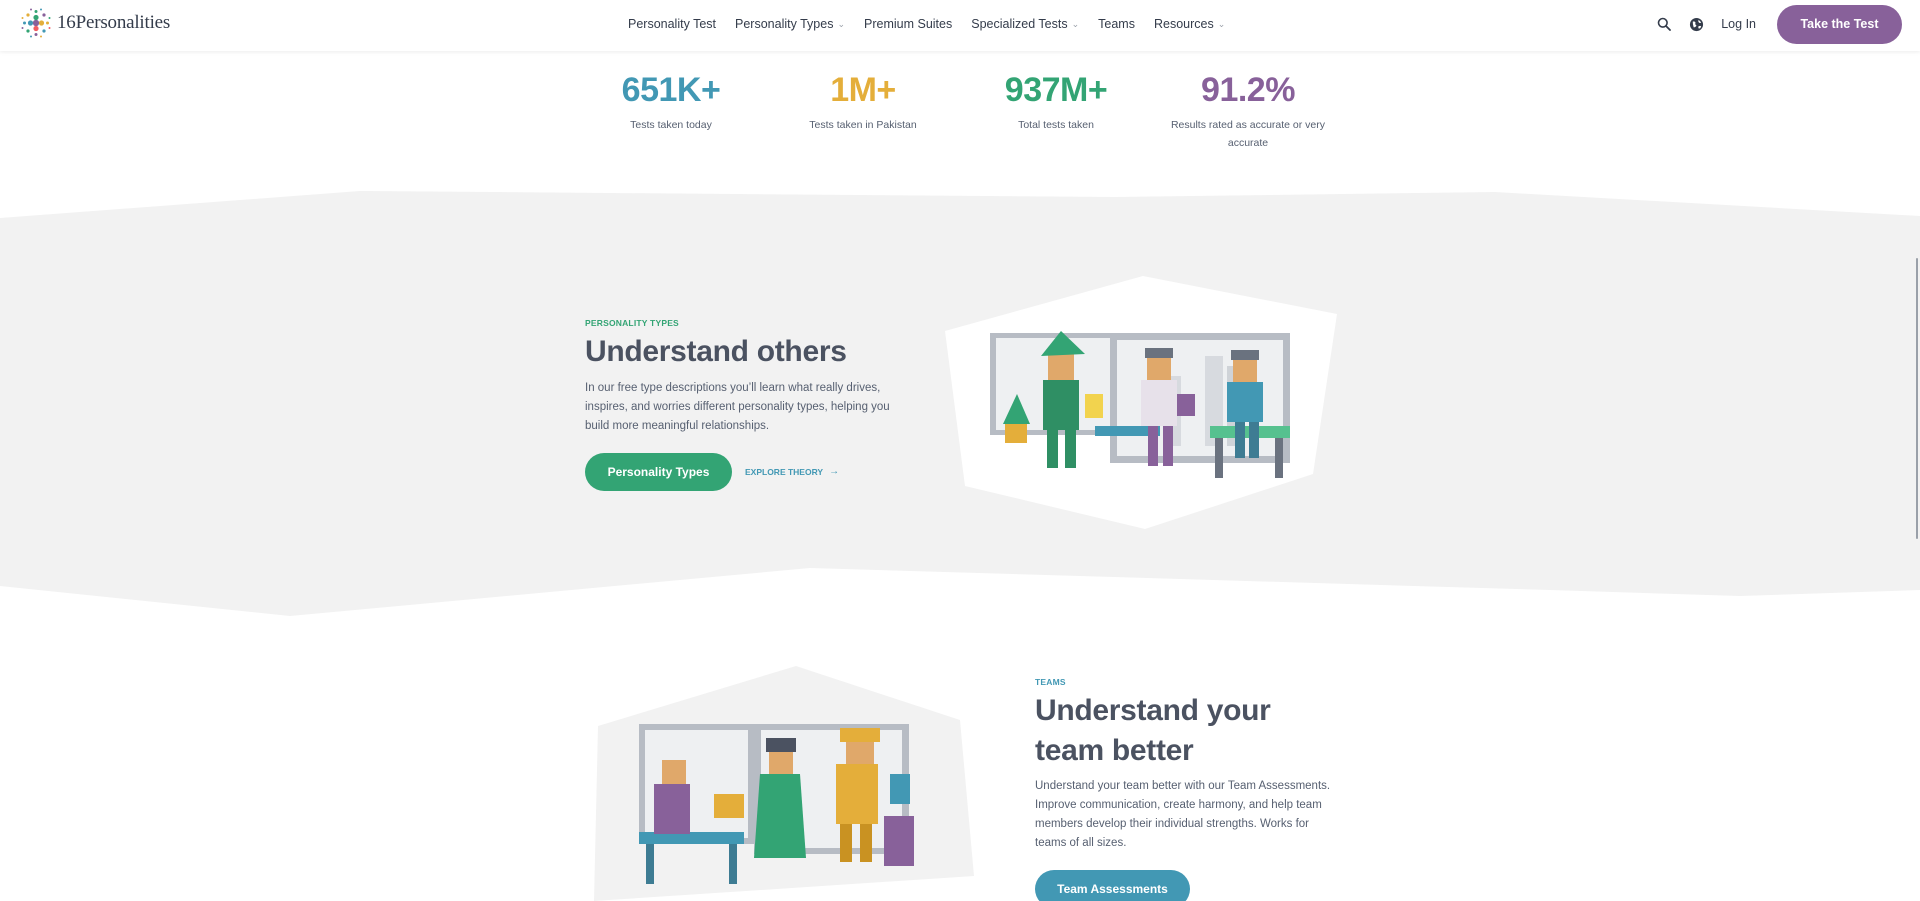  What do you see at coordinates (784, 783) in the screenshot?
I see `teams-illustration` at bounding box center [784, 783].